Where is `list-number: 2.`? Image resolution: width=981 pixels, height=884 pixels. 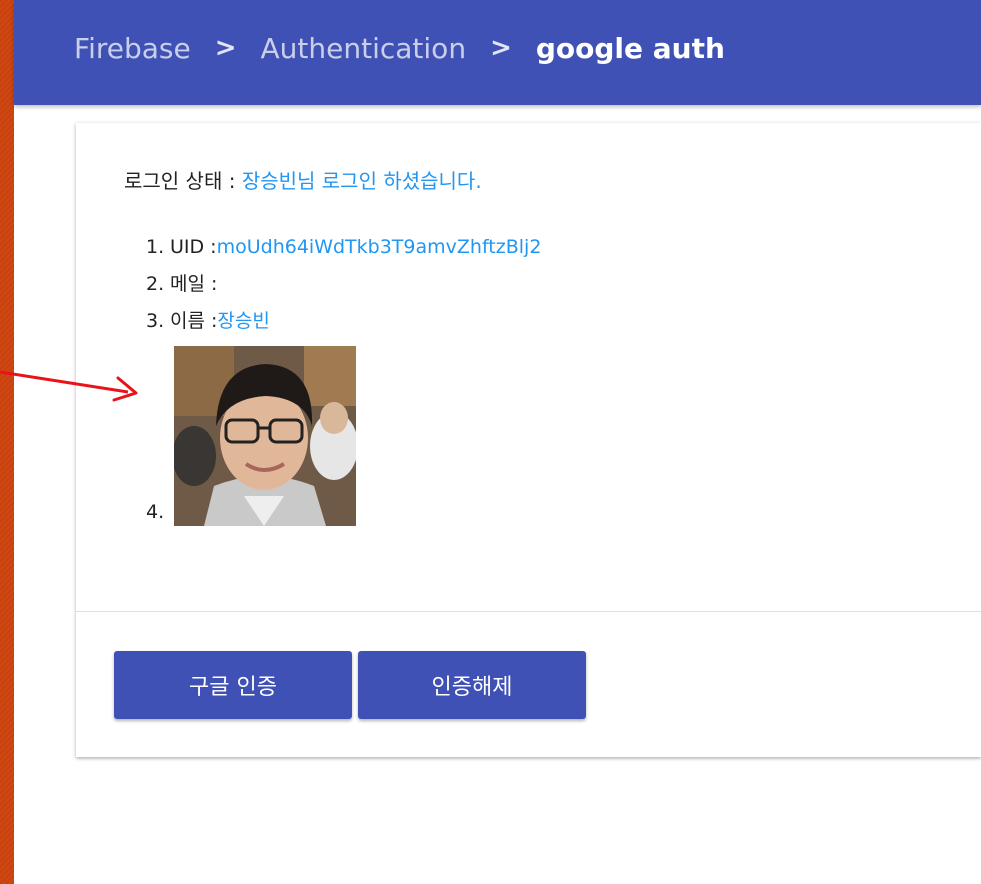 list-number: 2. is located at coordinates (155, 284).